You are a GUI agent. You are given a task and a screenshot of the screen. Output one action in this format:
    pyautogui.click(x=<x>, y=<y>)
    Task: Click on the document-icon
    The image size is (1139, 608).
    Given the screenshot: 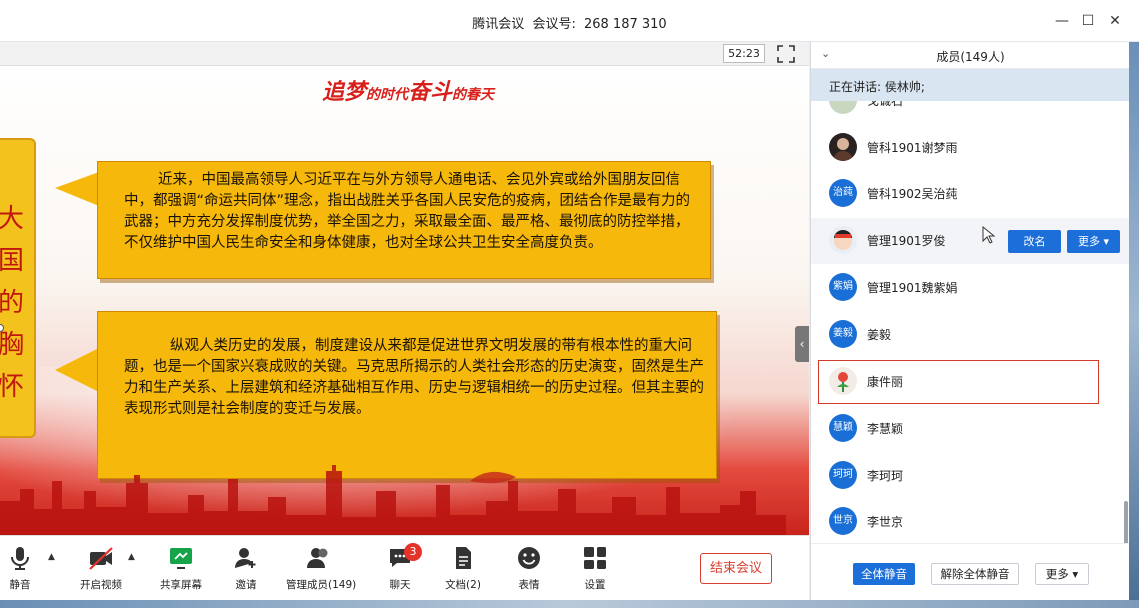 What is the action you would take?
    pyautogui.click(x=463, y=558)
    